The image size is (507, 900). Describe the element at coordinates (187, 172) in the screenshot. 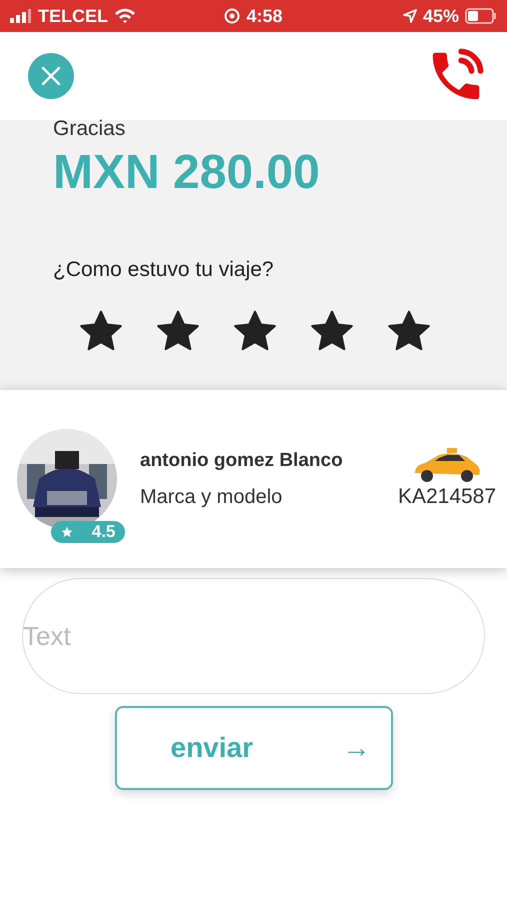

I see `fare-amount: MXN 280.00` at that location.